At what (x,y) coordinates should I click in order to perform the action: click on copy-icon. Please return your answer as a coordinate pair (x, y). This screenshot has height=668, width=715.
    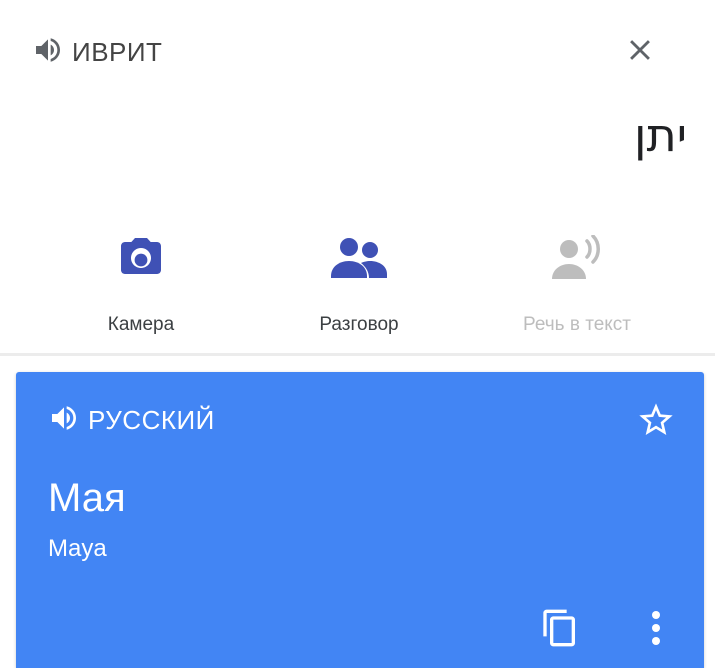
    Looking at the image, I should click on (560, 630).